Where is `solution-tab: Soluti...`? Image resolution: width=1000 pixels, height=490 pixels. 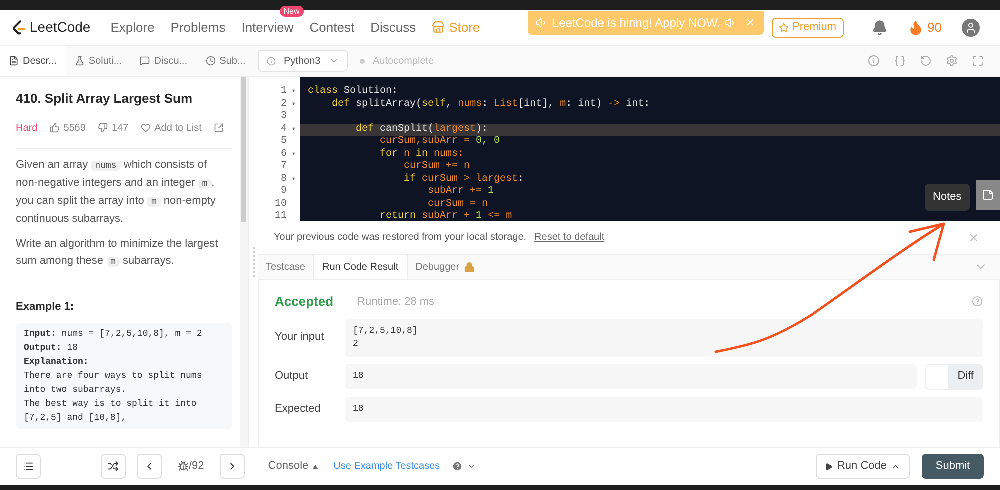
solution-tab: Soluti... is located at coordinates (99, 61).